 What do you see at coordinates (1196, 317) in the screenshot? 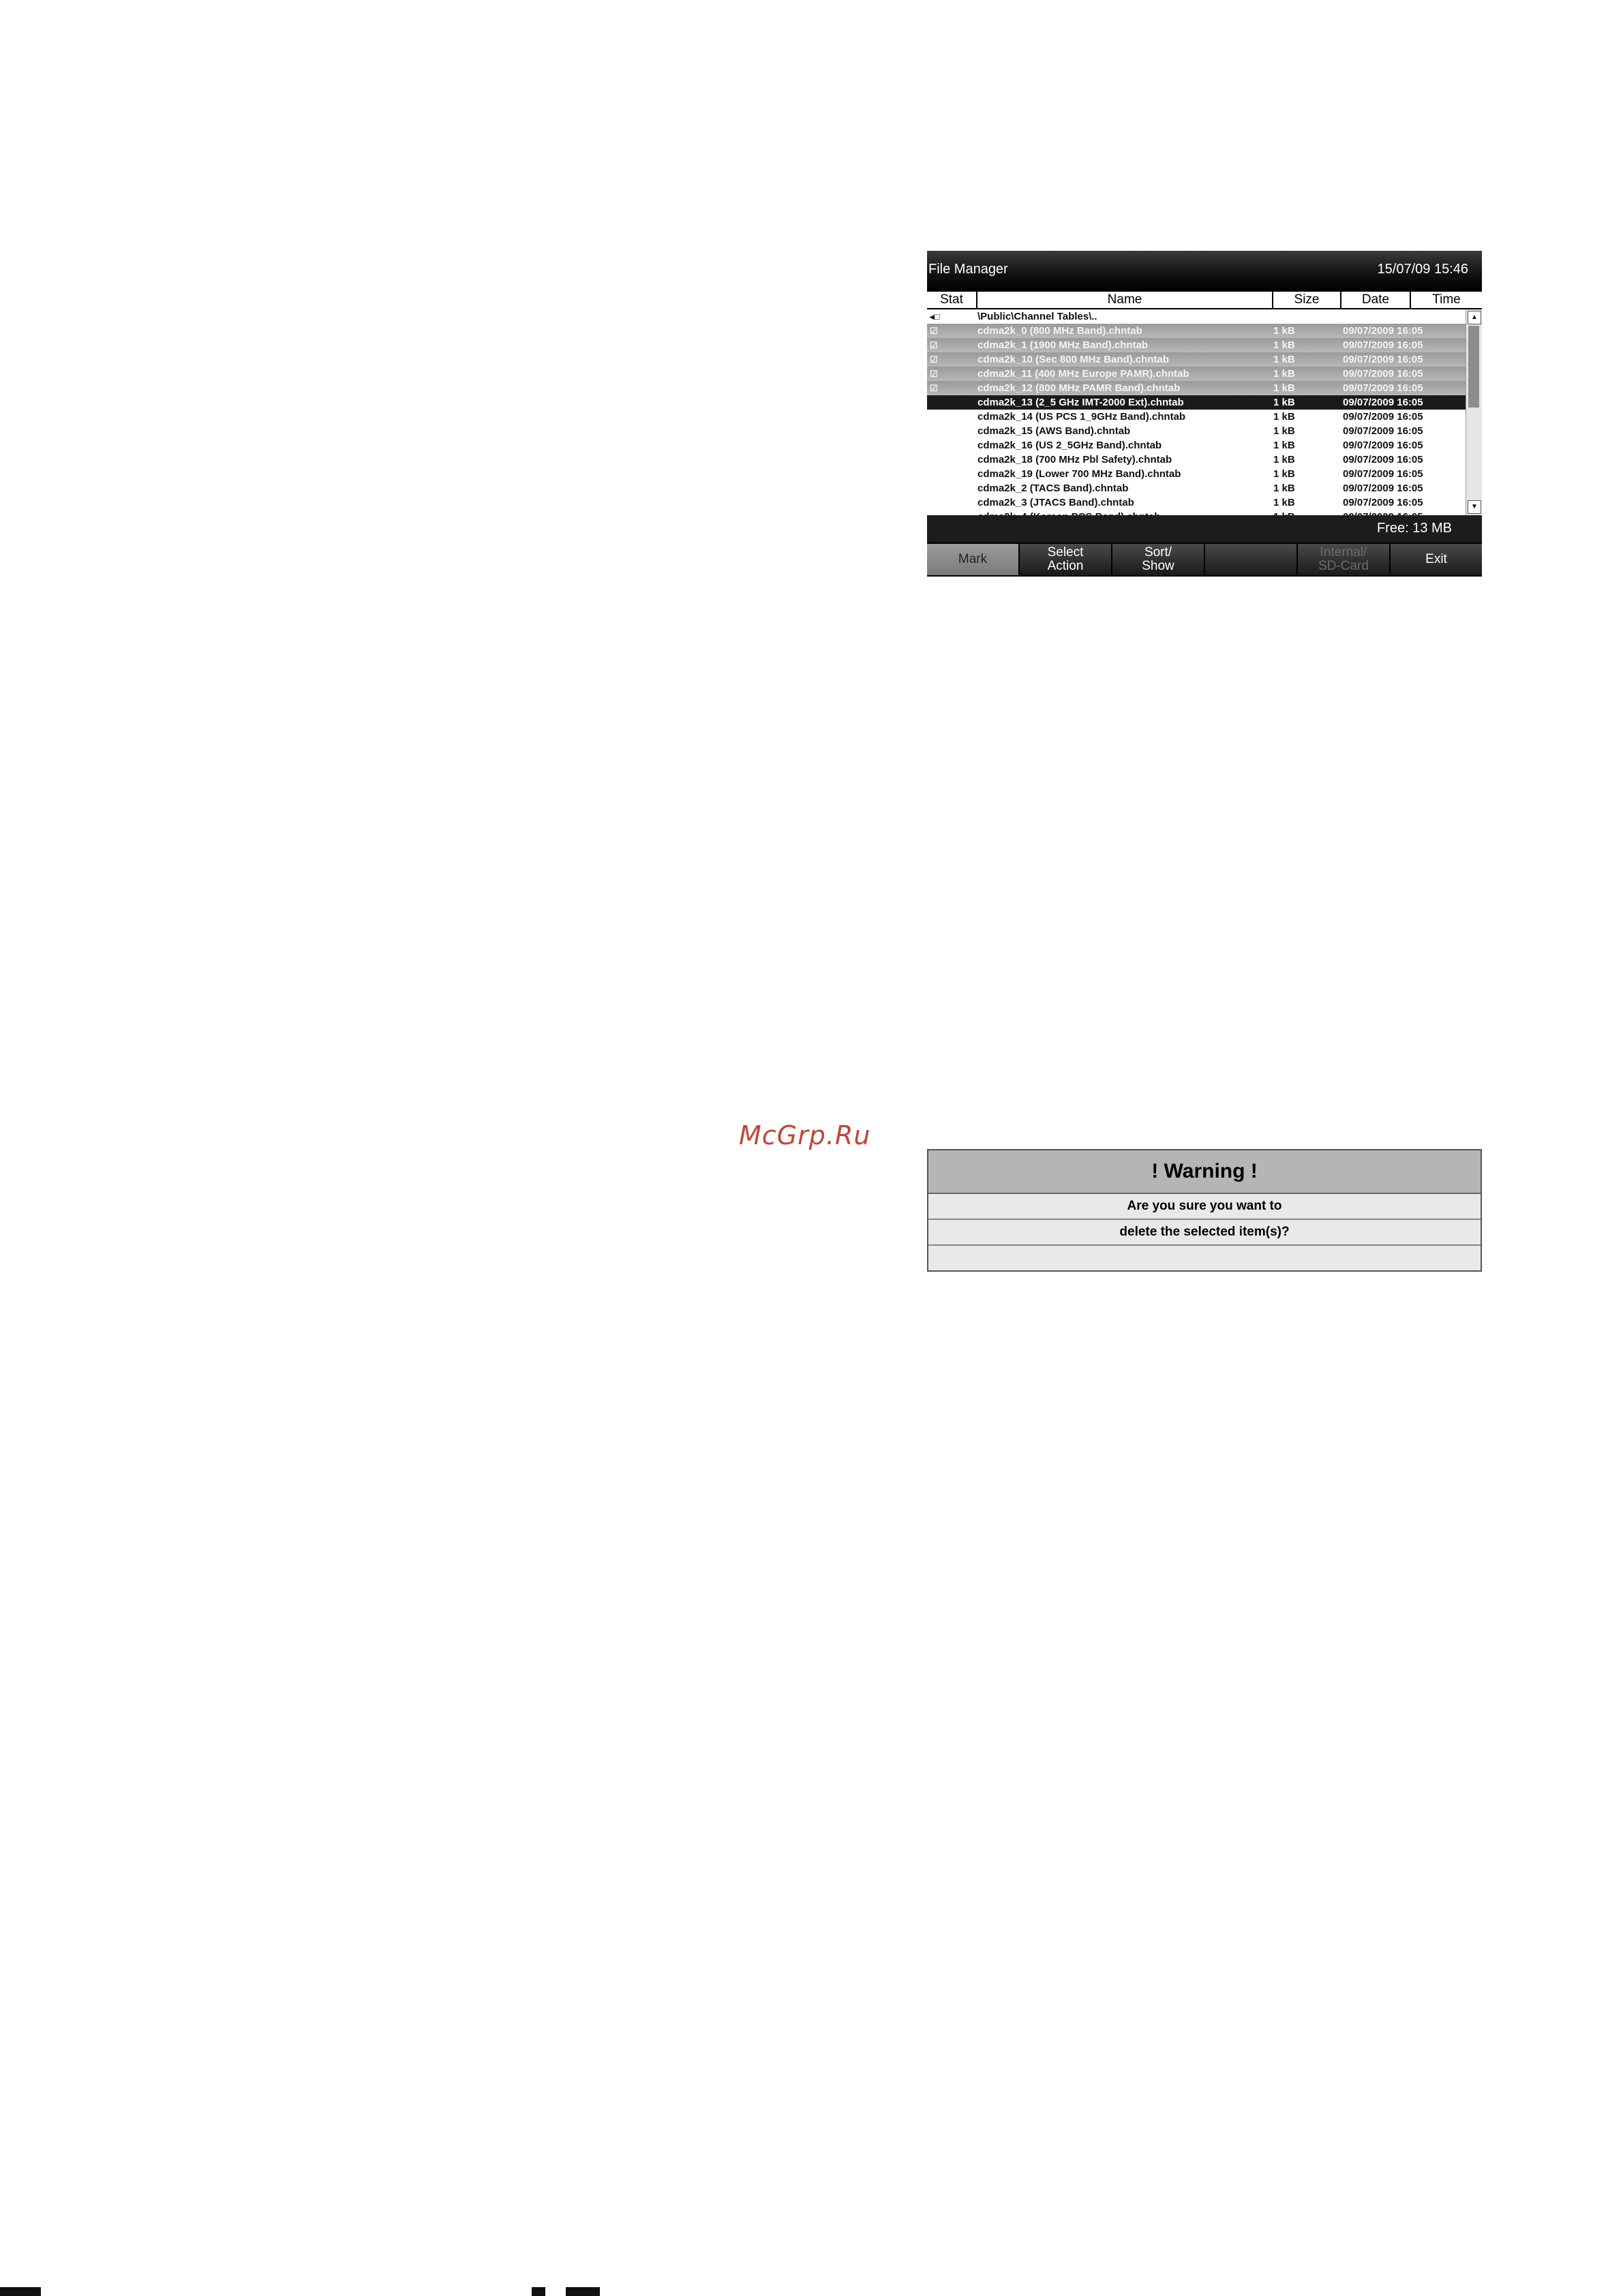
I see `parent-folder-row: ◂□ \Public\Channel Tables\..` at bounding box center [1196, 317].